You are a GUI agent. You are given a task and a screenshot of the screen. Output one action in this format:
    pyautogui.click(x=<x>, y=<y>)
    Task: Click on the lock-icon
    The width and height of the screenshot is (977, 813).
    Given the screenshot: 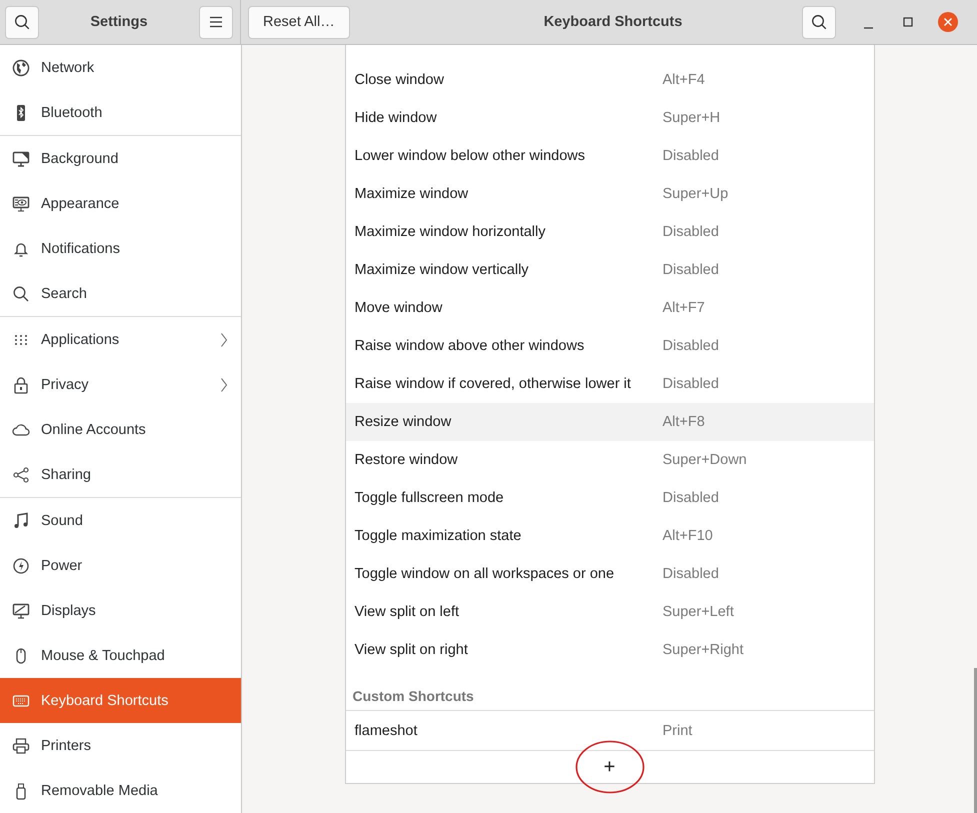 What is the action you would take?
    pyautogui.click(x=21, y=385)
    